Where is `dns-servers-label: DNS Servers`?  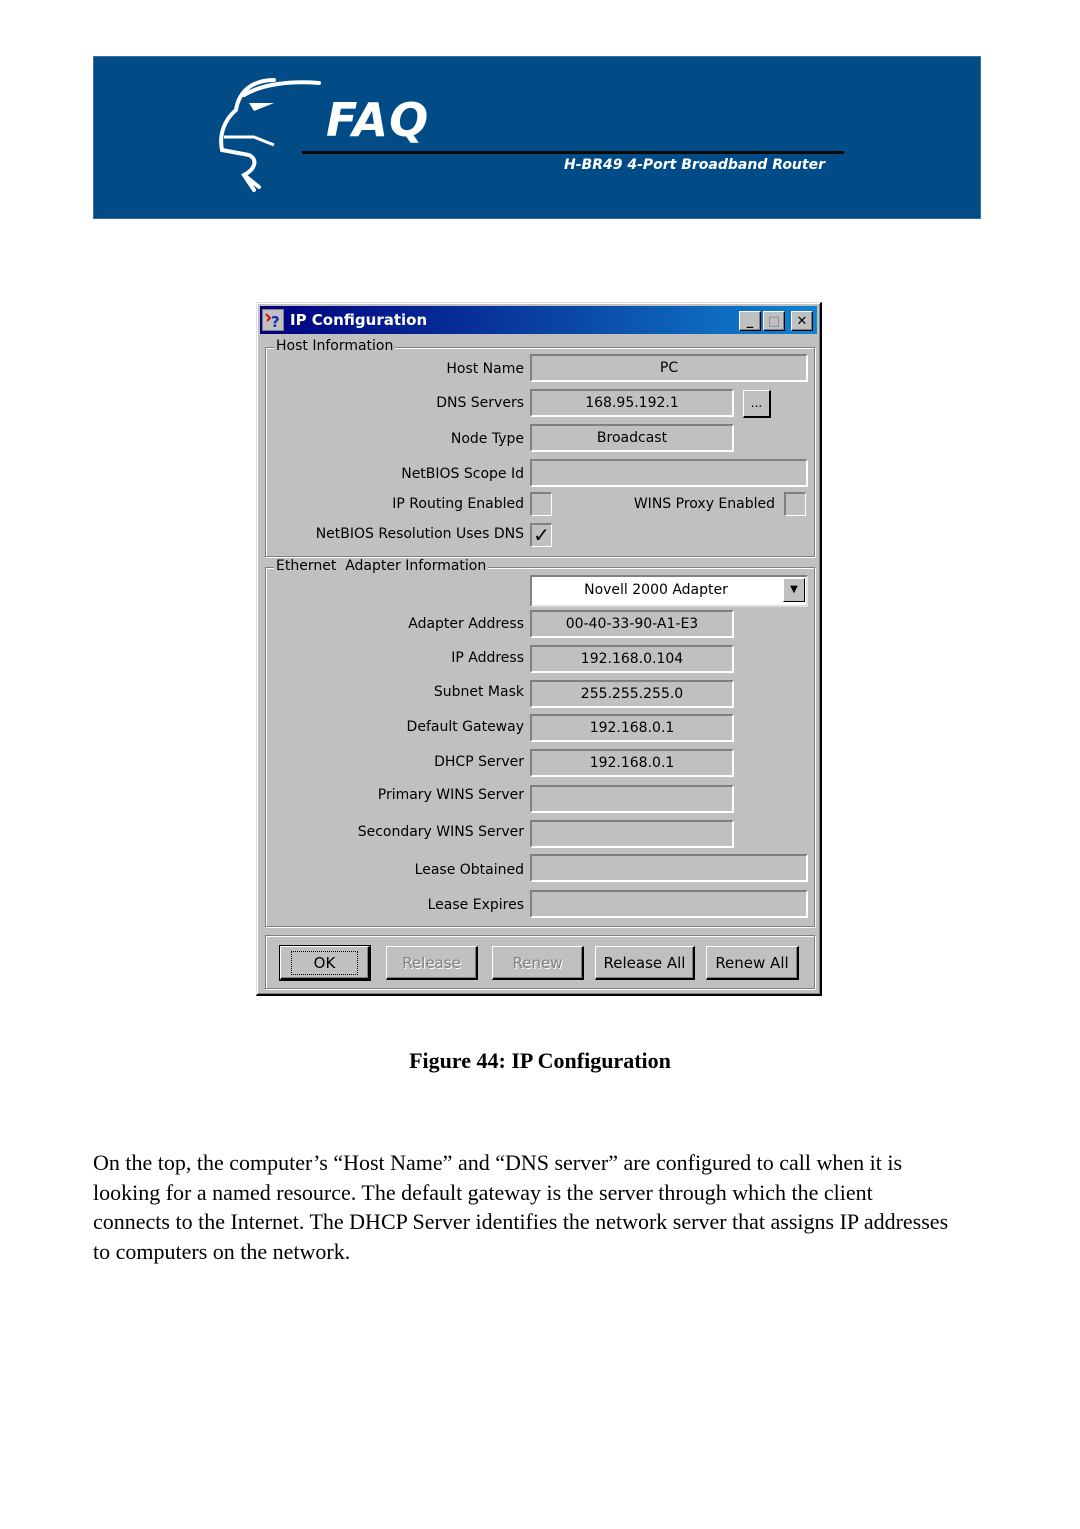
dns-servers-label: DNS Servers is located at coordinates (480, 403).